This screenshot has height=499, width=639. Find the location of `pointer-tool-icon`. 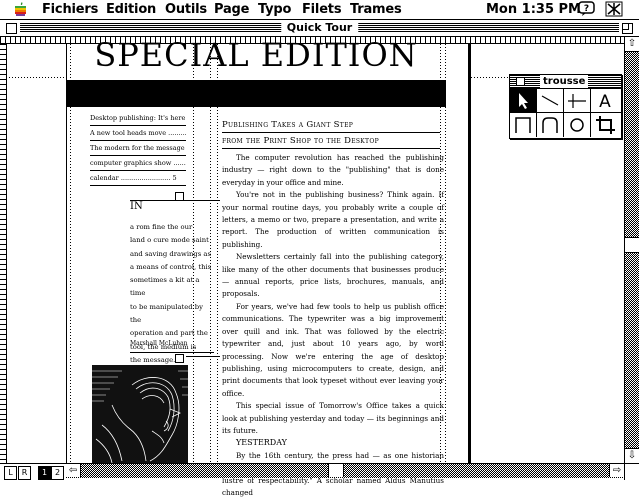

pointer-tool-icon is located at coordinates (523, 101).